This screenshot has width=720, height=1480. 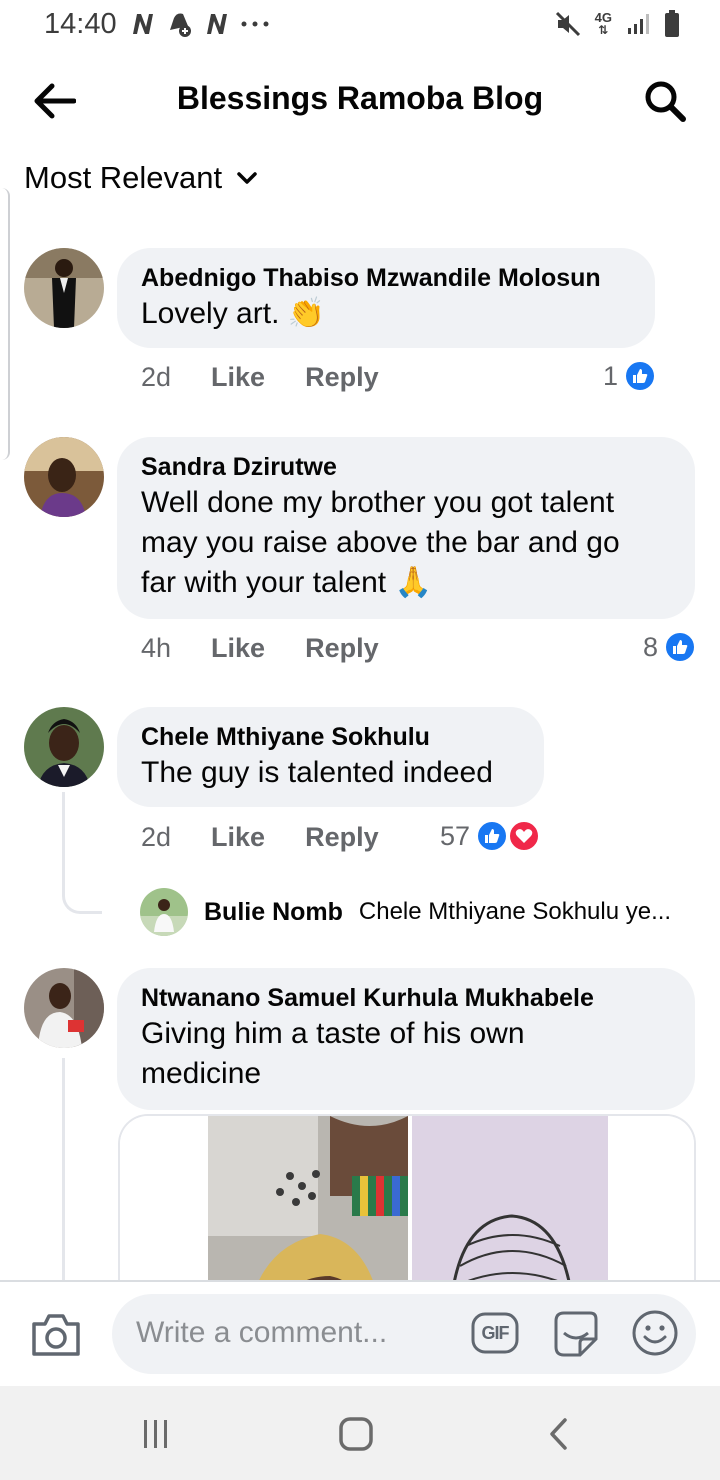 What do you see at coordinates (255, 24) in the screenshot?
I see `more-dots-icon` at bounding box center [255, 24].